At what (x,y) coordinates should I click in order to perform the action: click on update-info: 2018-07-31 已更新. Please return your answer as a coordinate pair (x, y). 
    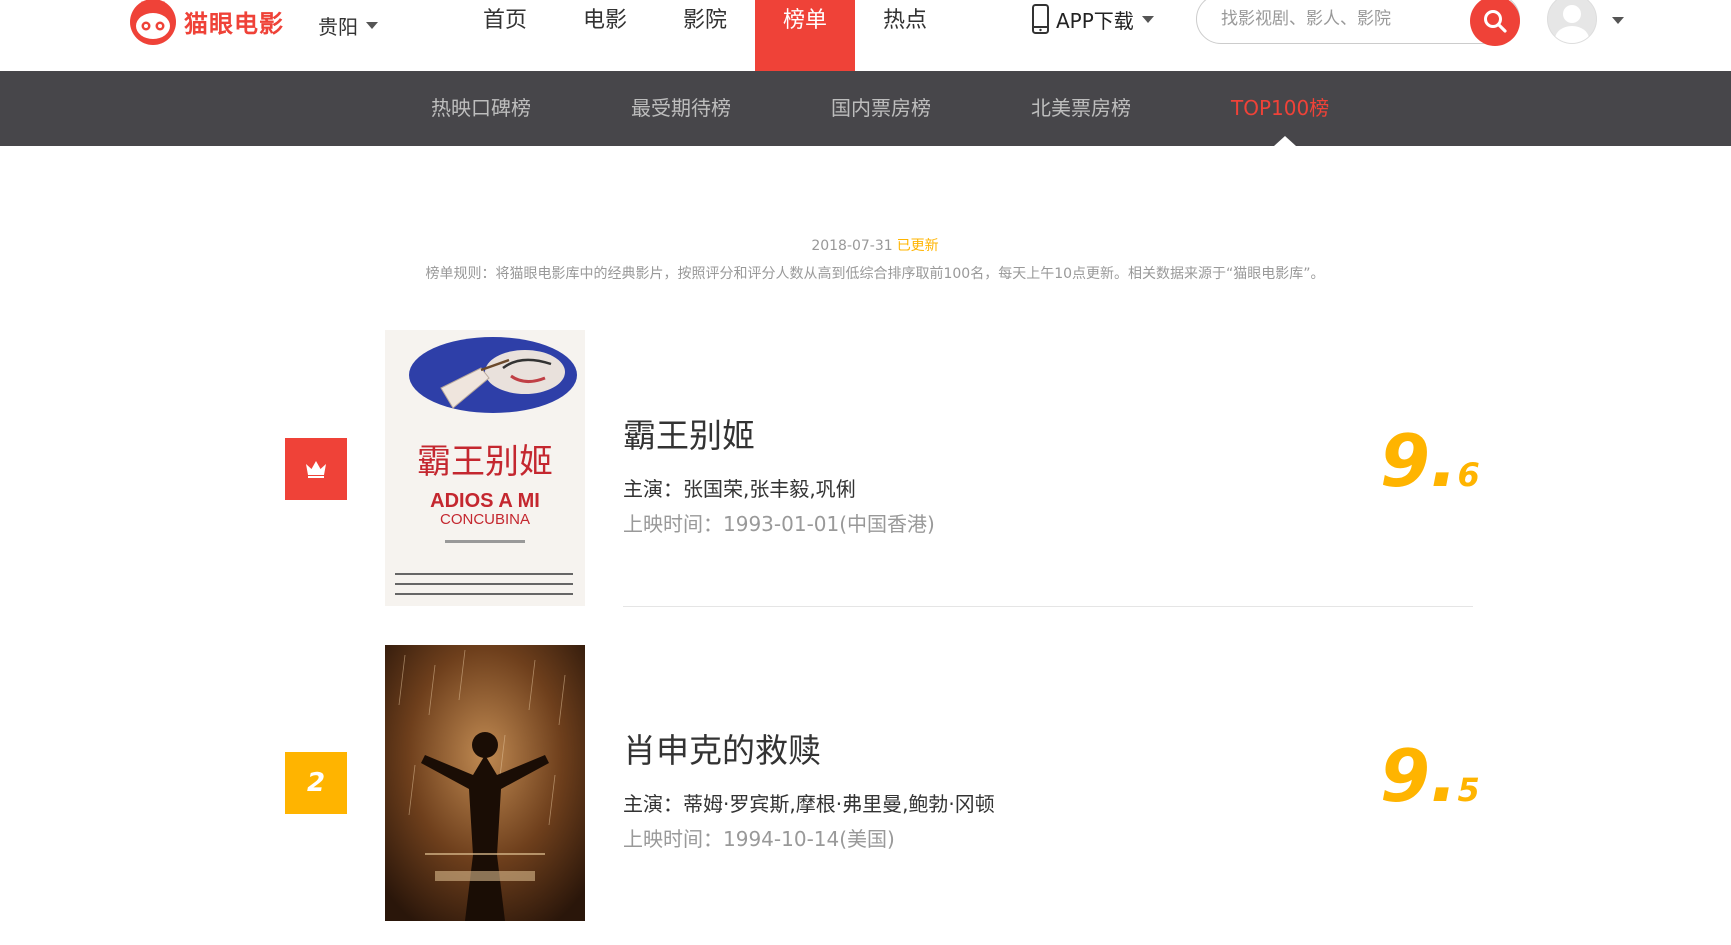
    Looking at the image, I should click on (865, 245).